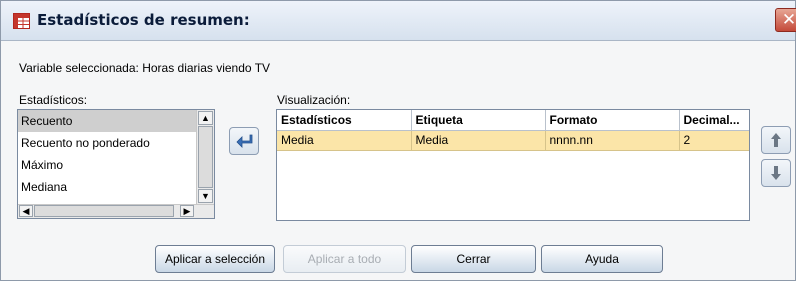  Describe the element at coordinates (107, 187) in the screenshot. I see `statistics-item-mediana: Mediana` at that location.